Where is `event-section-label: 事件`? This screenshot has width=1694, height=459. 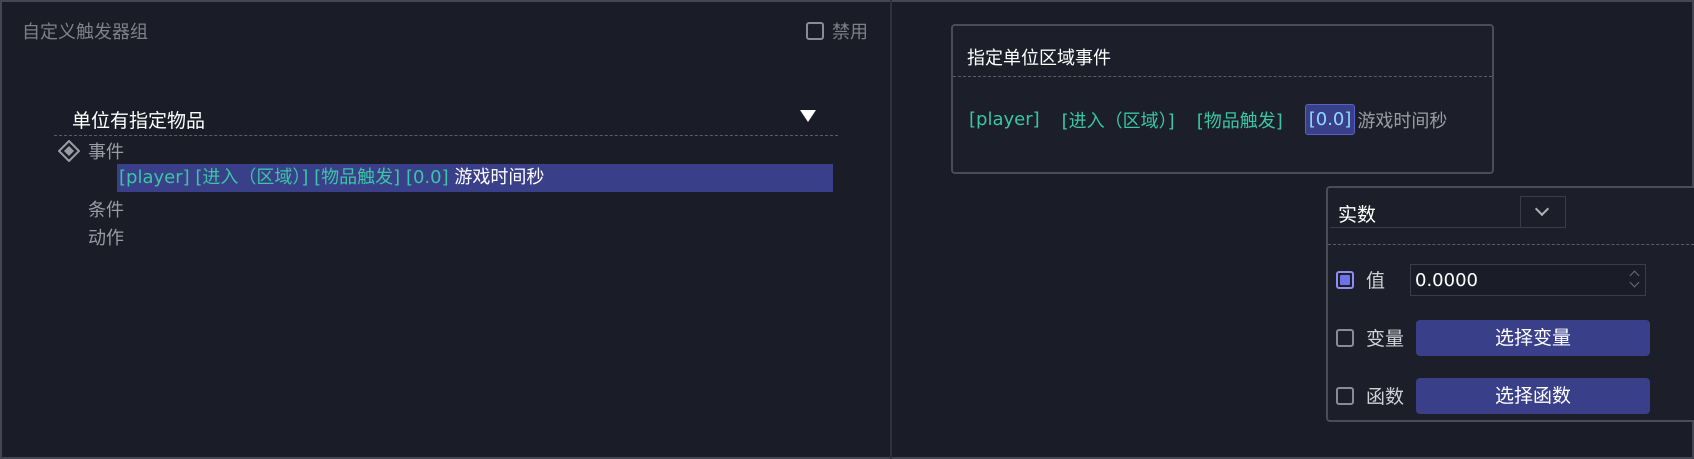
event-section-label: 事件 is located at coordinates (106, 151).